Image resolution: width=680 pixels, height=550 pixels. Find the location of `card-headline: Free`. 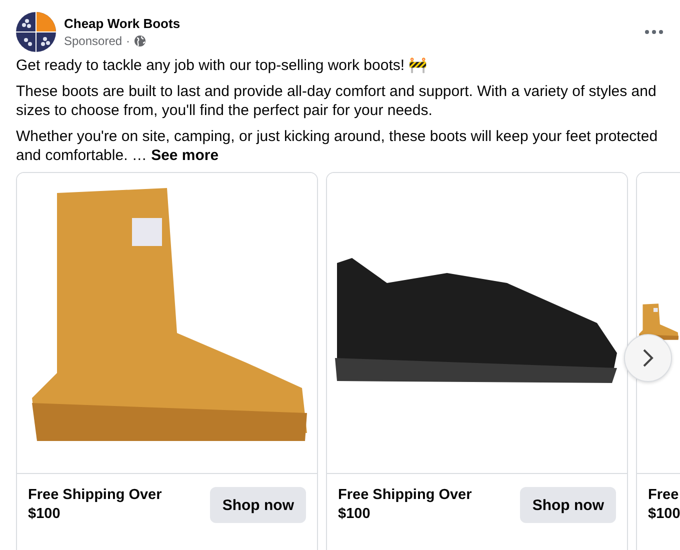

card-headline: Free is located at coordinates (664, 495).